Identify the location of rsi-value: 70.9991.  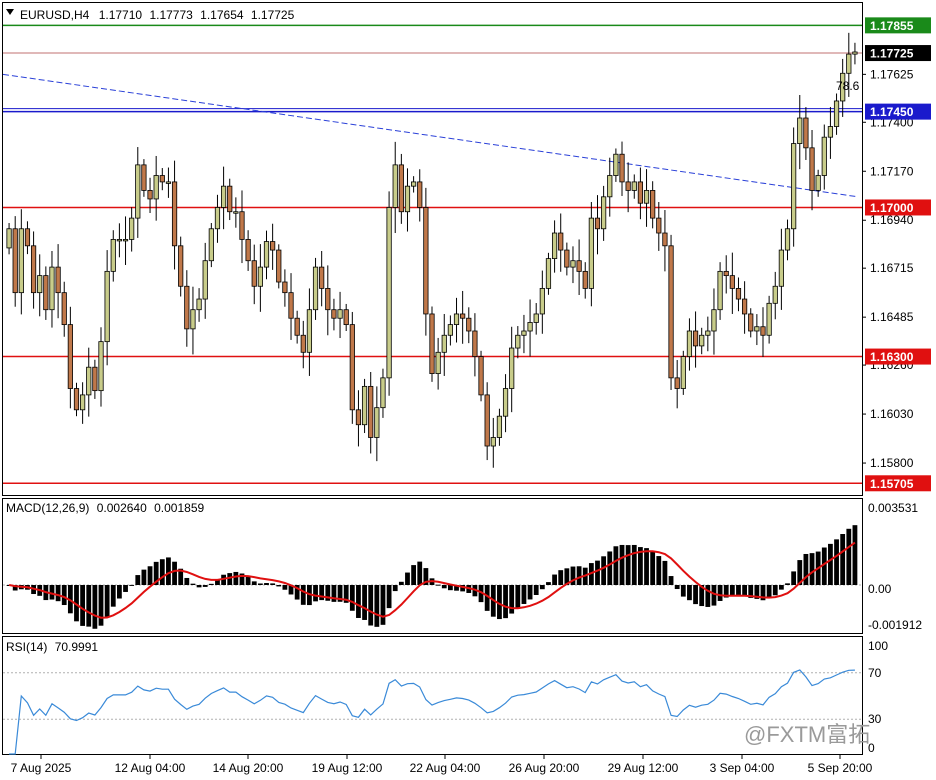
(77, 647).